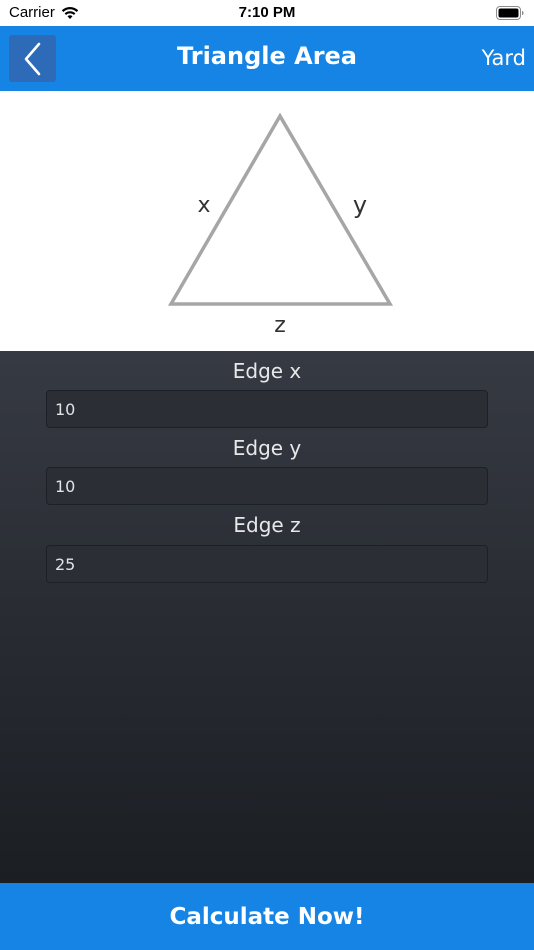  Describe the element at coordinates (267, 916) in the screenshot. I see `calculate-button: Calculate Now!` at that location.